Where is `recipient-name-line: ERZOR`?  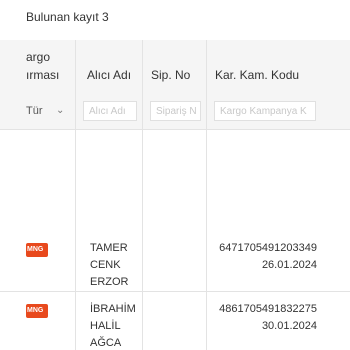 recipient-name-line: ERZOR is located at coordinates (109, 282).